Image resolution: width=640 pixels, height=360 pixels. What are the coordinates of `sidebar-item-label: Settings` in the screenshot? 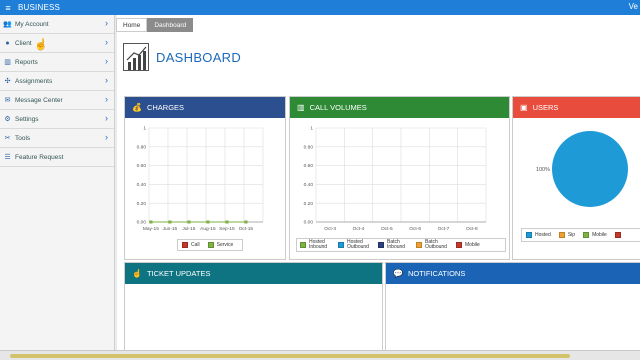 It's located at (27, 119).